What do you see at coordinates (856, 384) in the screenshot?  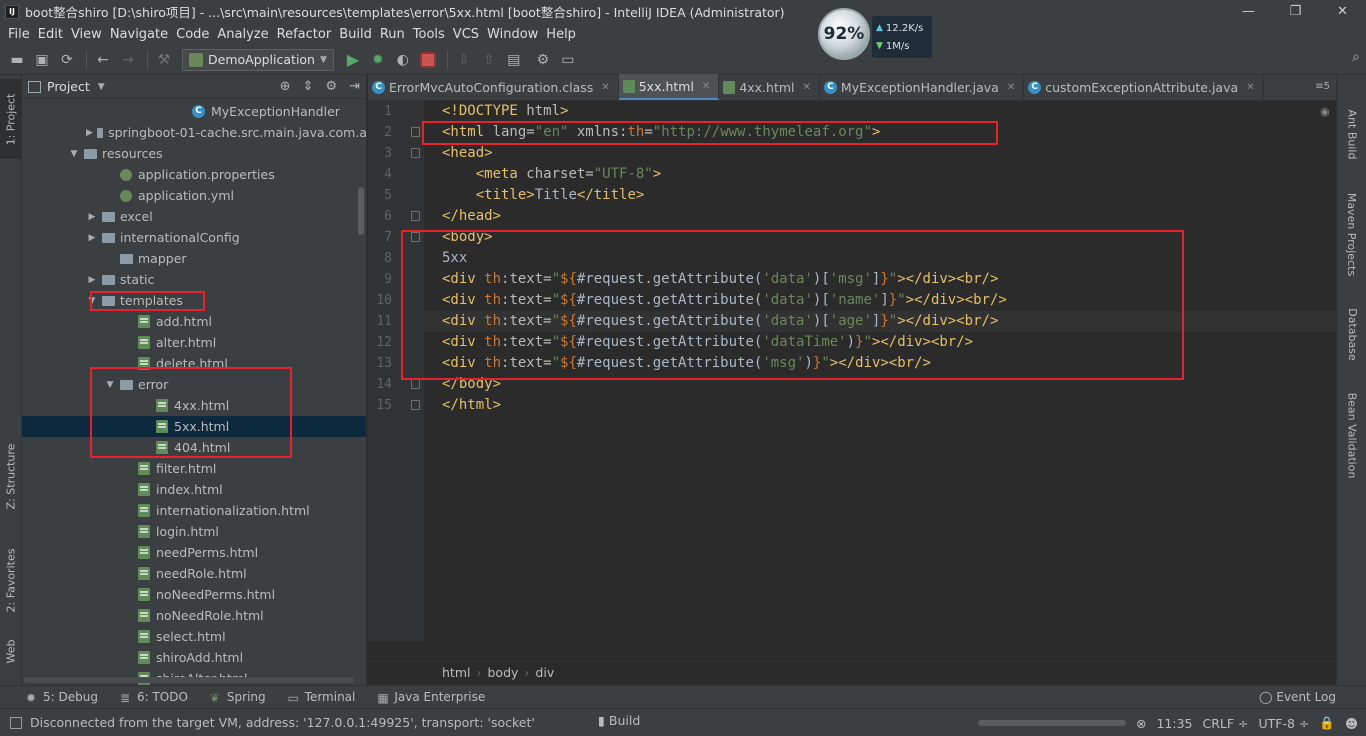 I see `code-line: 14 </body>` at bounding box center [856, 384].